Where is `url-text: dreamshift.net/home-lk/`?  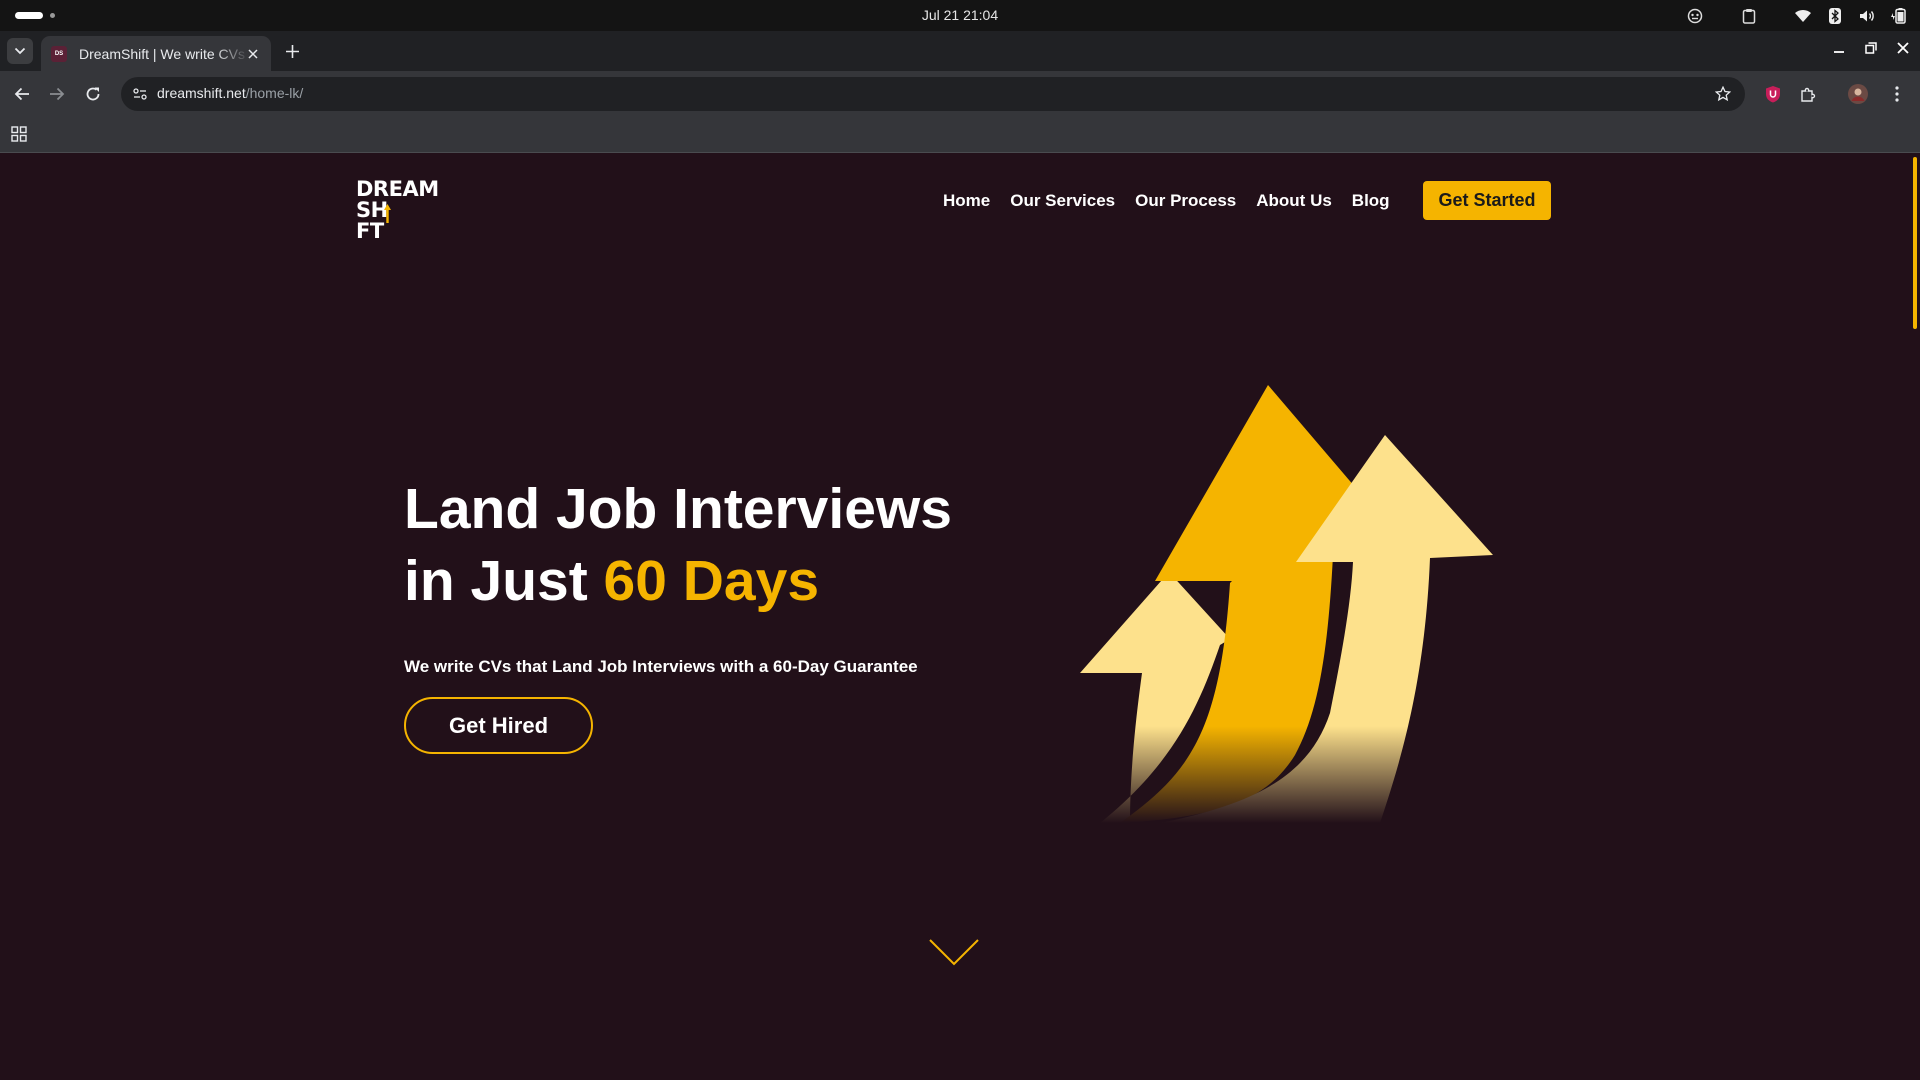 url-text: dreamshift.net/home-lk/ is located at coordinates (230, 93).